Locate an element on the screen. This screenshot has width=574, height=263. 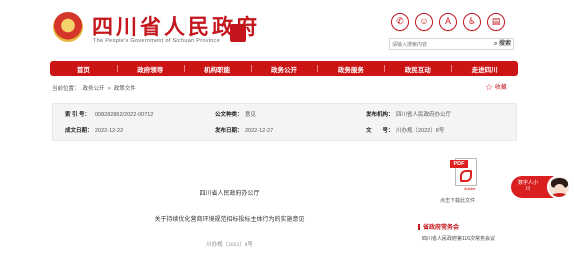
breadcrumb-prefix: 当前位置： is located at coordinates (66, 89).